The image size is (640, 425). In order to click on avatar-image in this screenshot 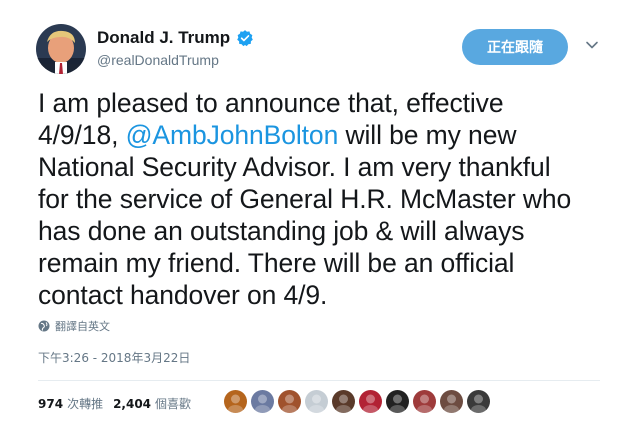, I will do `click(61, 49)`.